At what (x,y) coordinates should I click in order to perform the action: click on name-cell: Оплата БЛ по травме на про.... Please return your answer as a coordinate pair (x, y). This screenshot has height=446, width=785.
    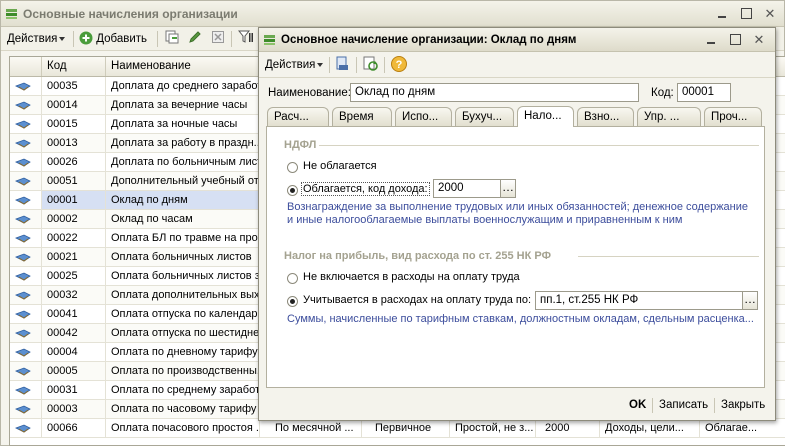
    Looking at the image, I should click on (183, 238).